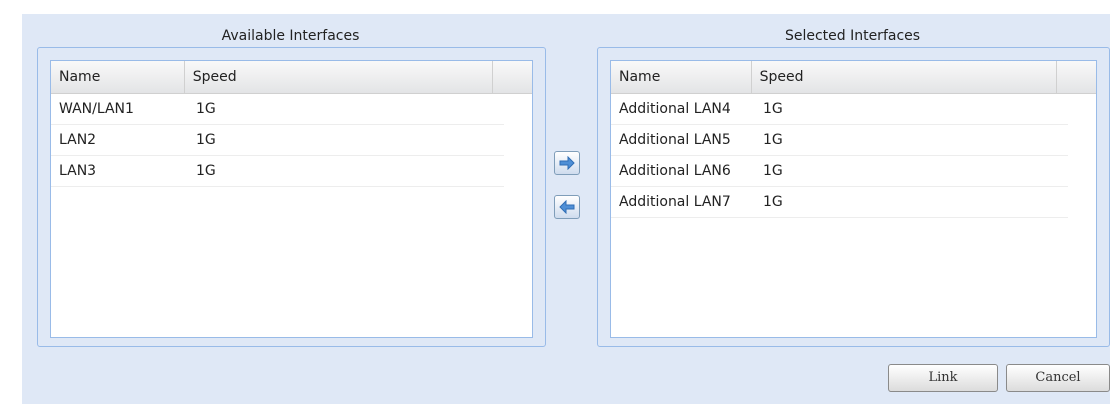  I want to click on interface-name: Additional LAN7, so click(675, 202).